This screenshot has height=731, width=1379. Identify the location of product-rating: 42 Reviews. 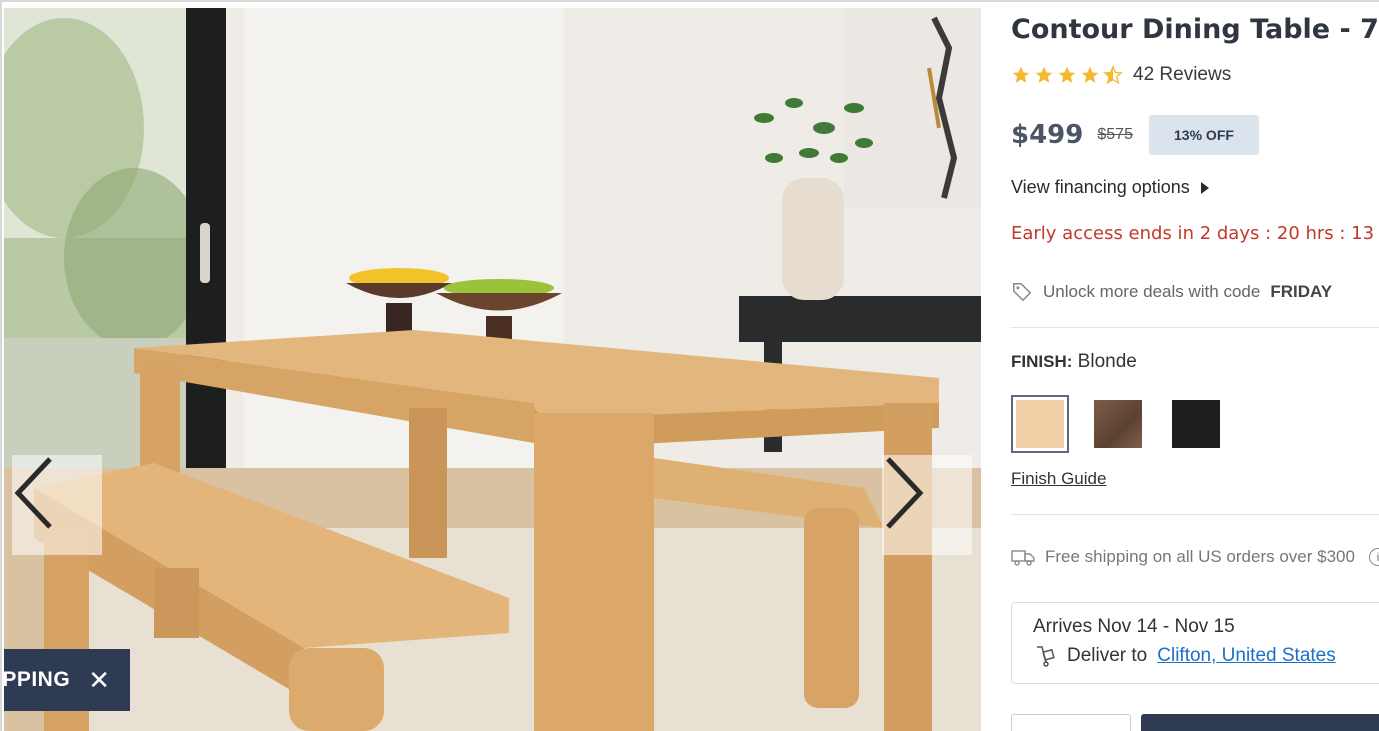
(1121, 75).